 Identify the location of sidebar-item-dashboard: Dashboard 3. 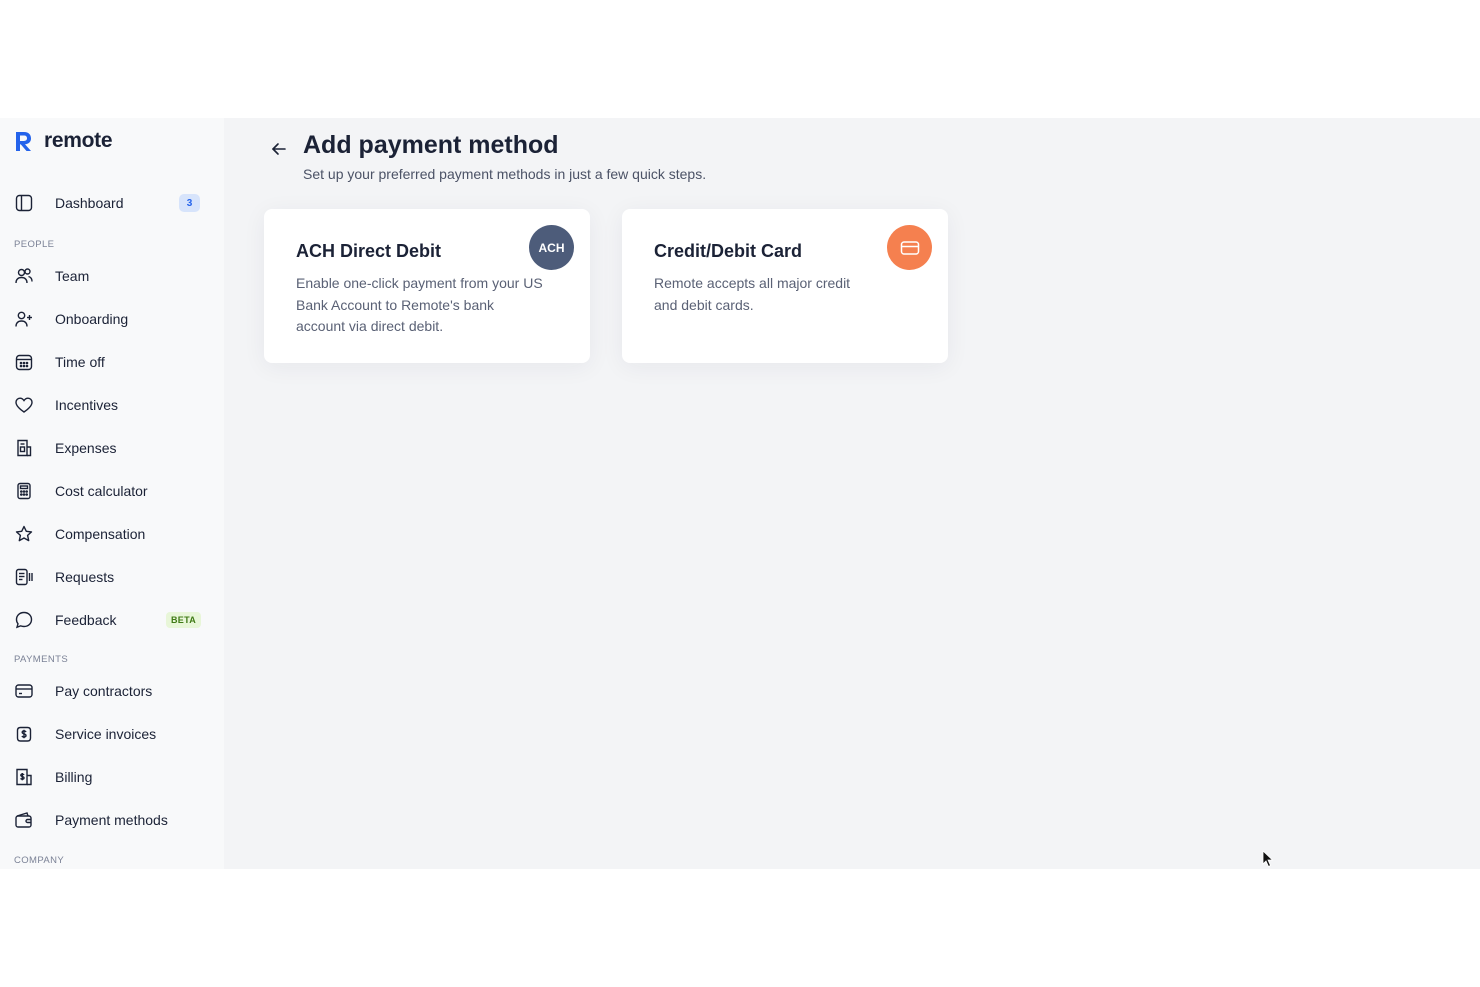
(112, 203).